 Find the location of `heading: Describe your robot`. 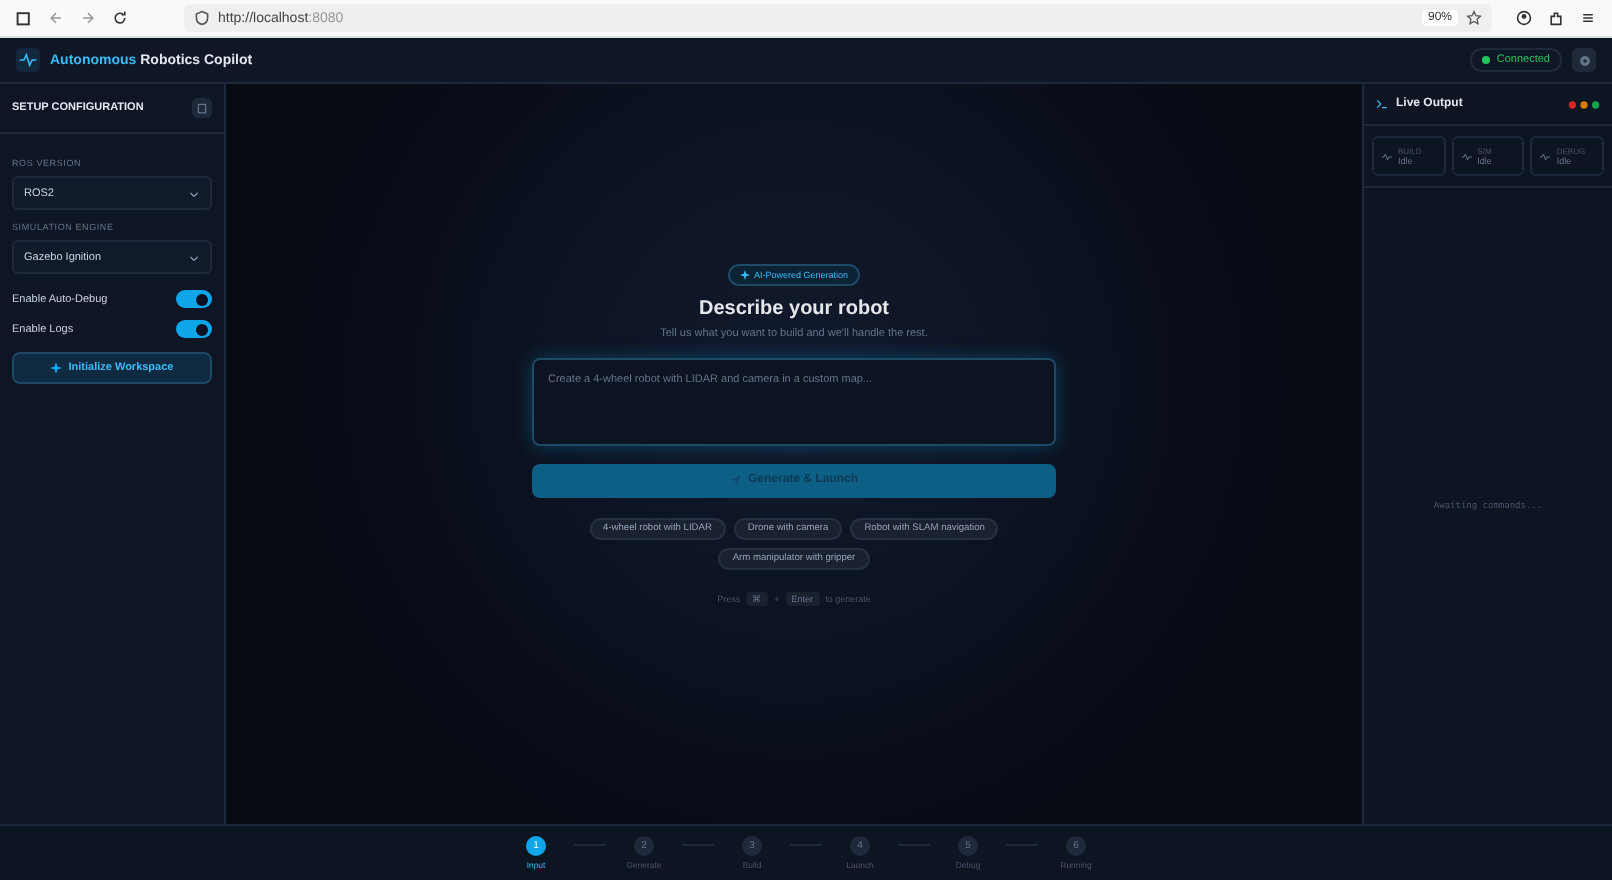

heading: Describe your robot is located at coordinates (794, 308).